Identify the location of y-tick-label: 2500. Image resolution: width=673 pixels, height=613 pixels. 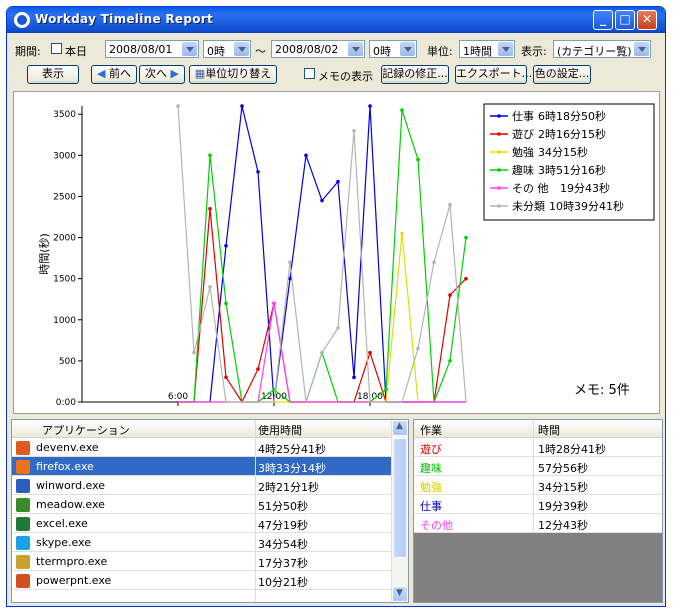
(64, 197).